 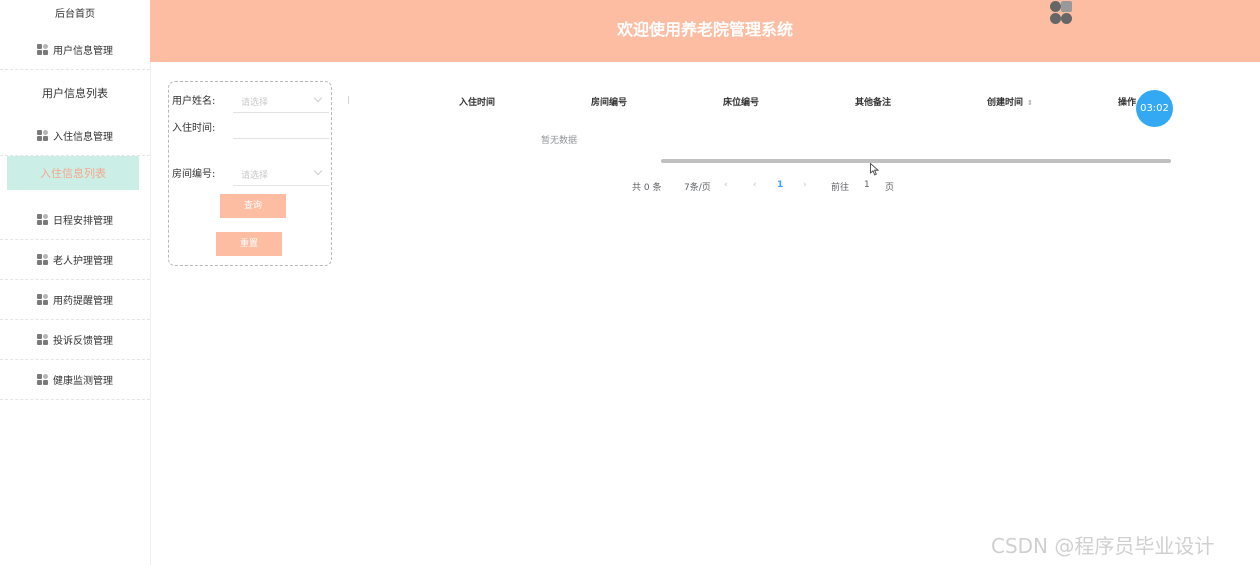 I want to click on sidebar-subitem-checkin-list: 入住信息列表, so click(x=73, y=173).